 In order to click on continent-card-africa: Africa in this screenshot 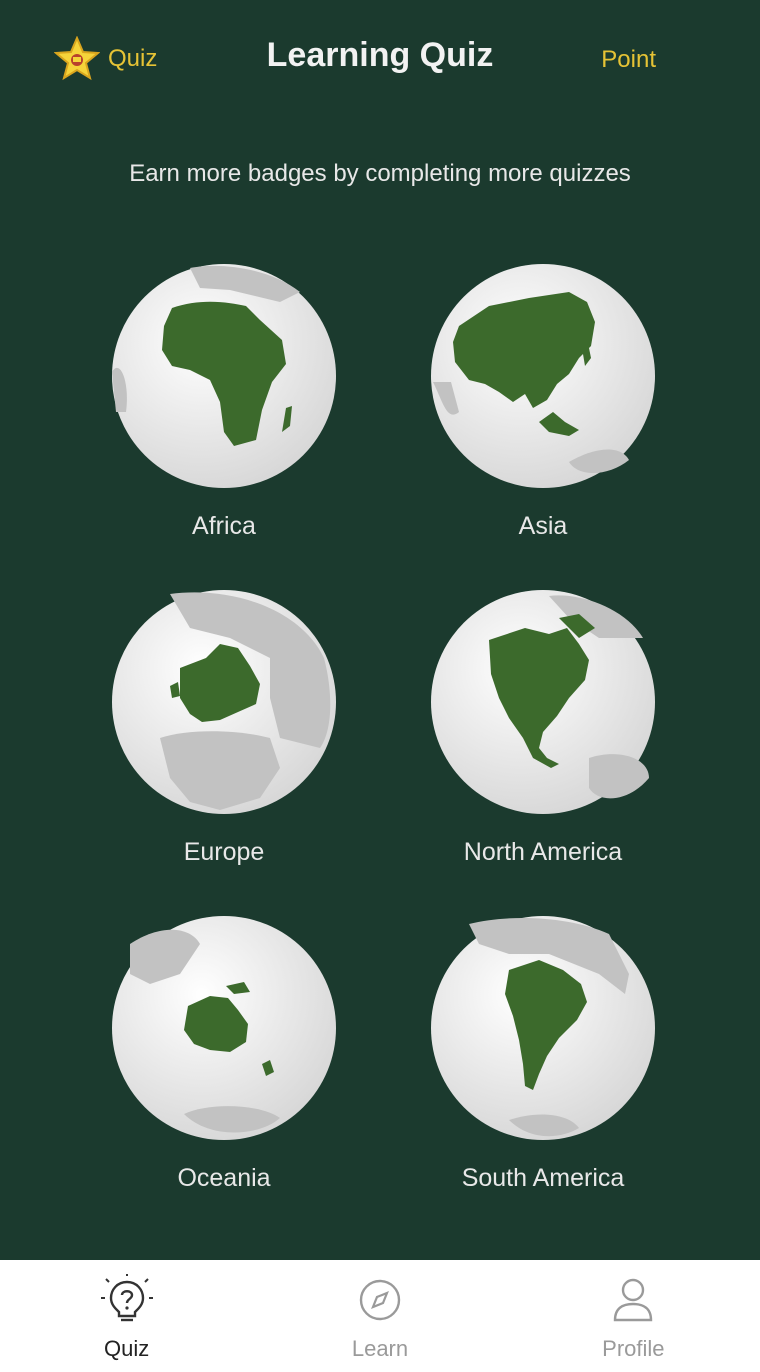, I will do `click(224, 401)`.